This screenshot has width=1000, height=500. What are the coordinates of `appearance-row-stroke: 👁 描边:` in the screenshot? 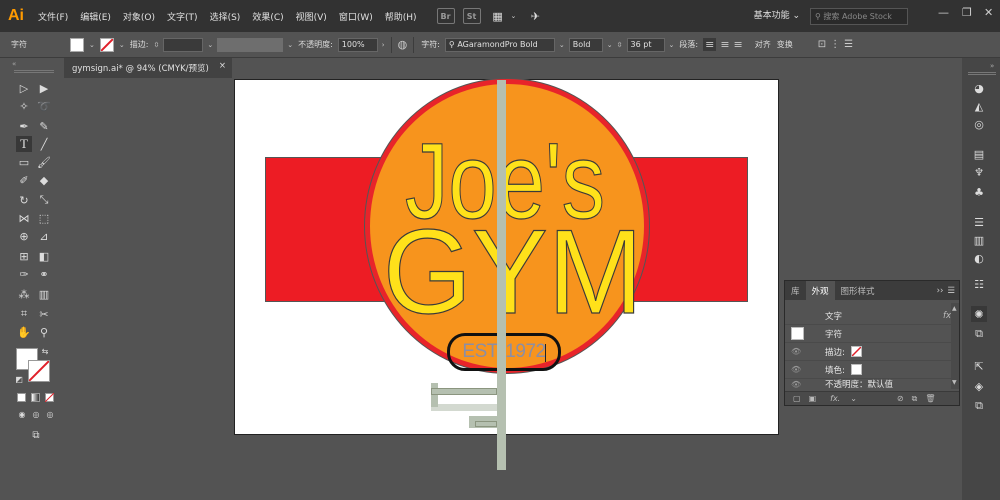 It's located at (868, 352).